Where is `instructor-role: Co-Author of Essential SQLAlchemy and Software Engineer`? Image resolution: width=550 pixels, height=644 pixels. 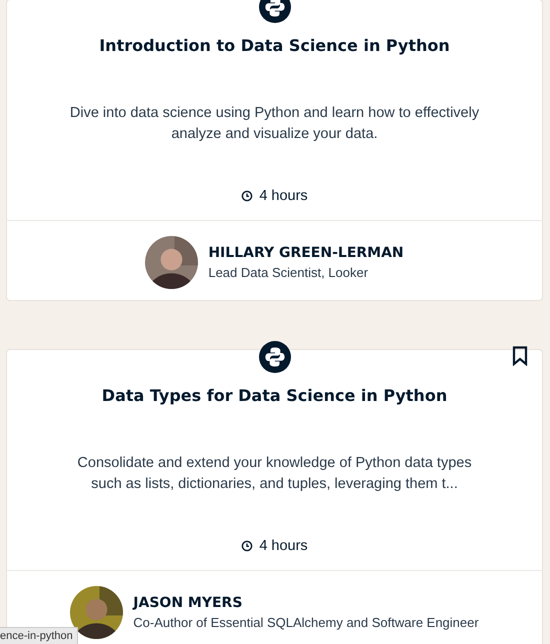 instructor-role: Co-Author of Essential SQLAlchemy and Software Engineer is located at coordinates (306, 623).